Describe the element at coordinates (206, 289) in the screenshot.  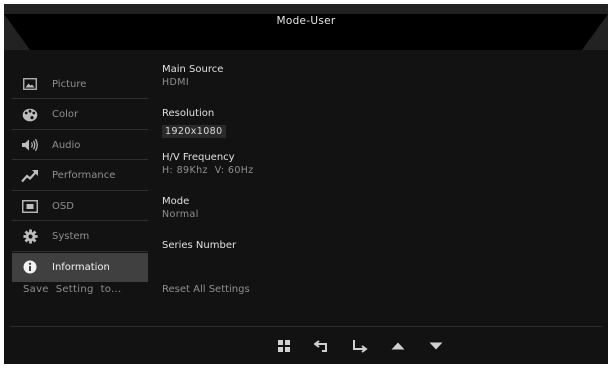
I see `reset-all-settings-button: Reset All Settings` at that location.